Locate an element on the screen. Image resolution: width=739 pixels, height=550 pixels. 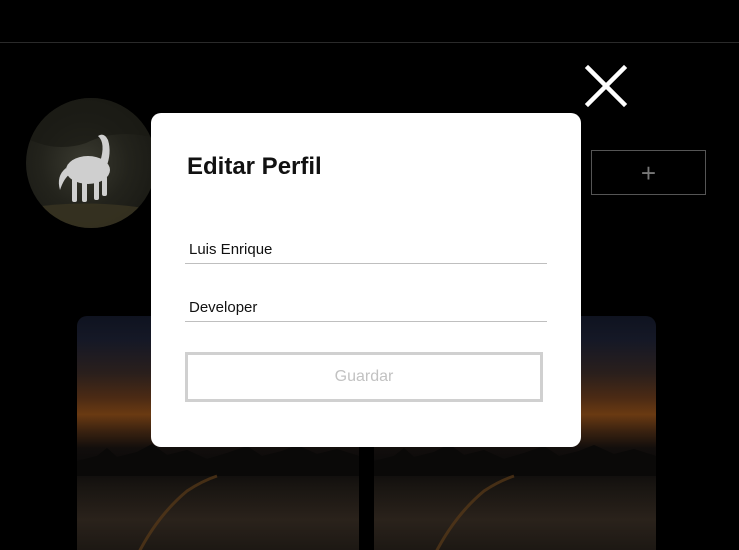
modal-title: Editar Perfil is located at coordinates (254, 166).